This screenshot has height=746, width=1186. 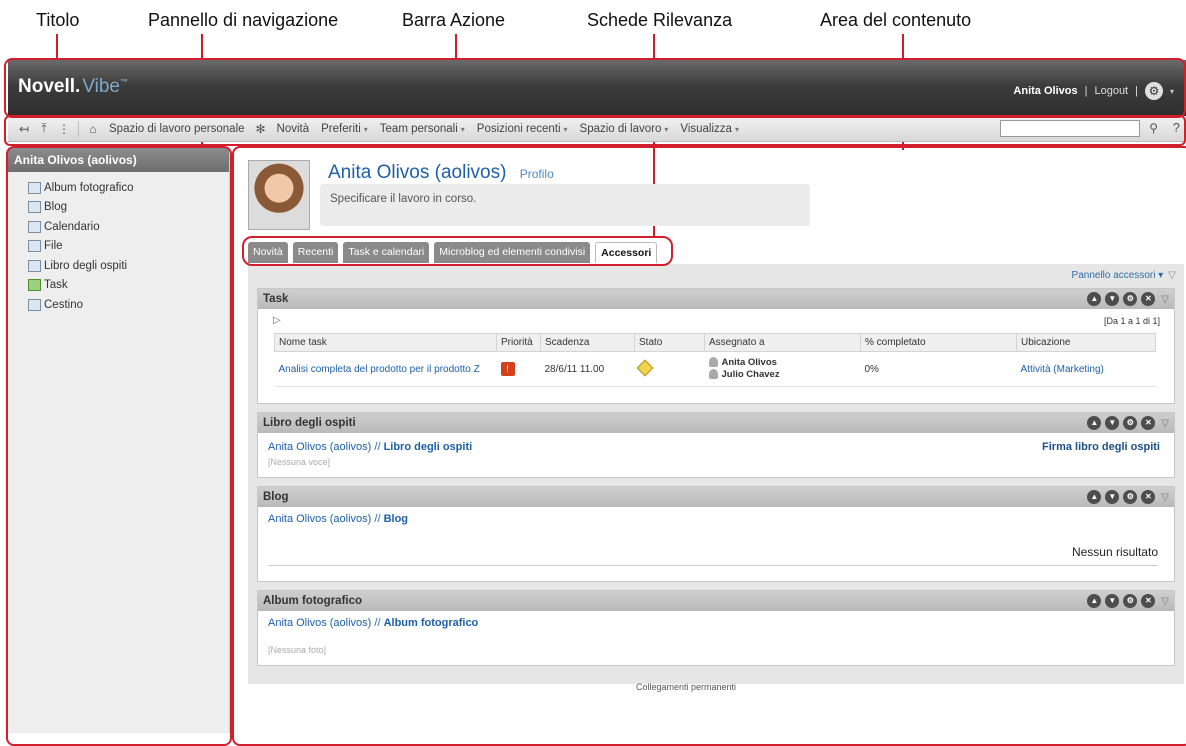 I want to click on nav-item-libro-ospiti: Libro degli ospiti, so click(x=128, y=266).